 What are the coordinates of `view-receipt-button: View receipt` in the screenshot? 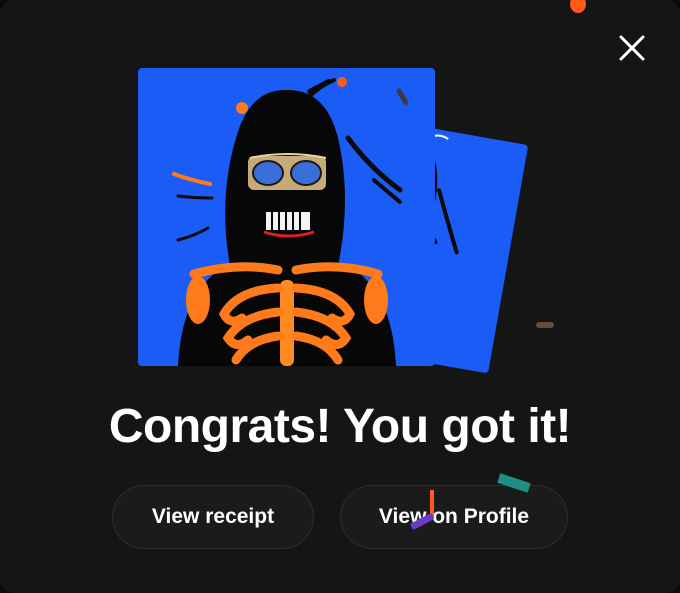 It's located at (213, 517).